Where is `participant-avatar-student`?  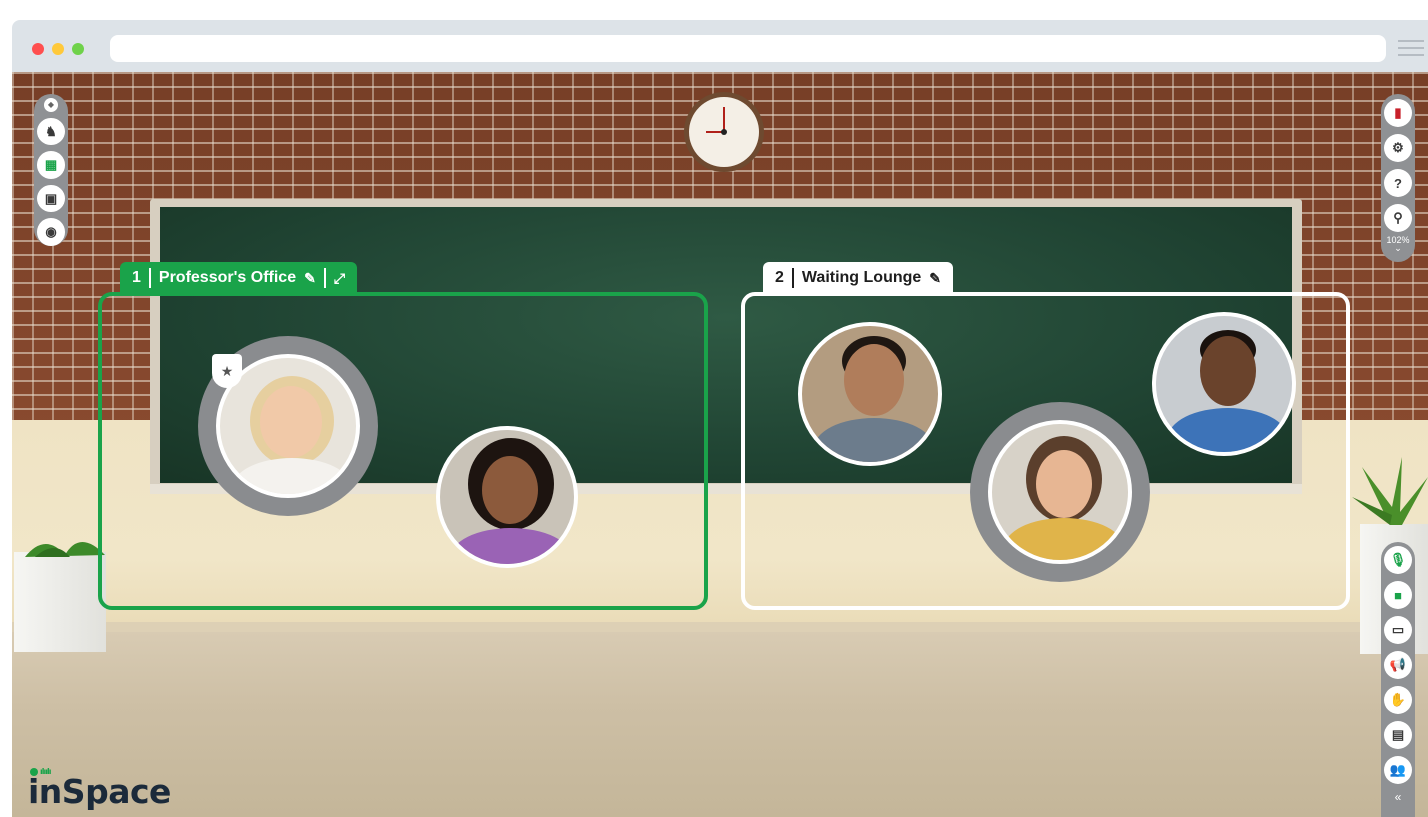
participant-avatar-student is located at coordinates (507, 497).